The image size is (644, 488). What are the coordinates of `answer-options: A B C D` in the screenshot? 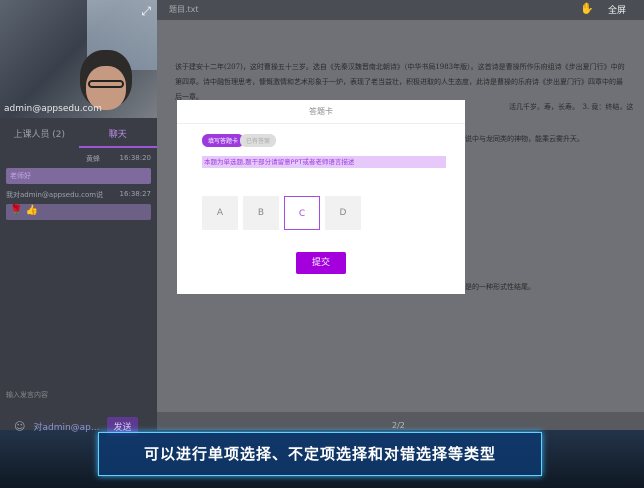 It's located at (284, 213).